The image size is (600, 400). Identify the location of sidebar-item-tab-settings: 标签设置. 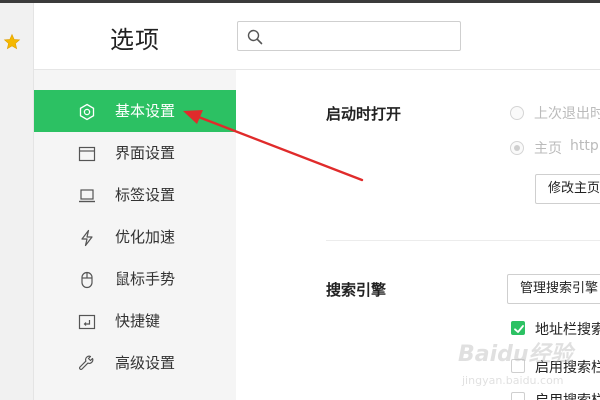
(135, 195).